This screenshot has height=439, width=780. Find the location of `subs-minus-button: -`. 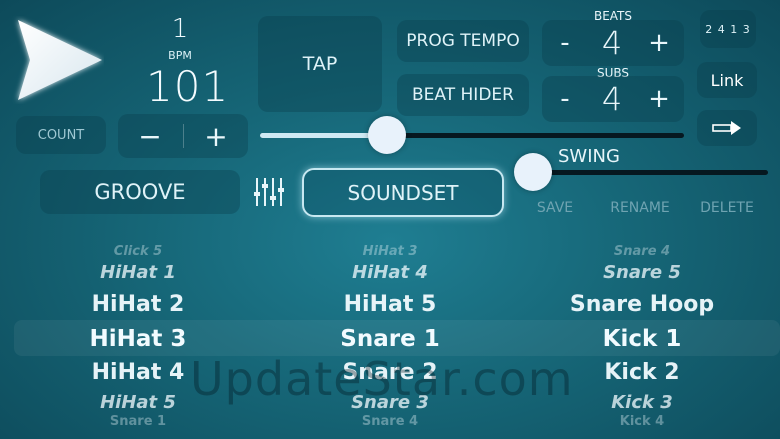

subs-minus-button: - is located at coordinates (565, 99).